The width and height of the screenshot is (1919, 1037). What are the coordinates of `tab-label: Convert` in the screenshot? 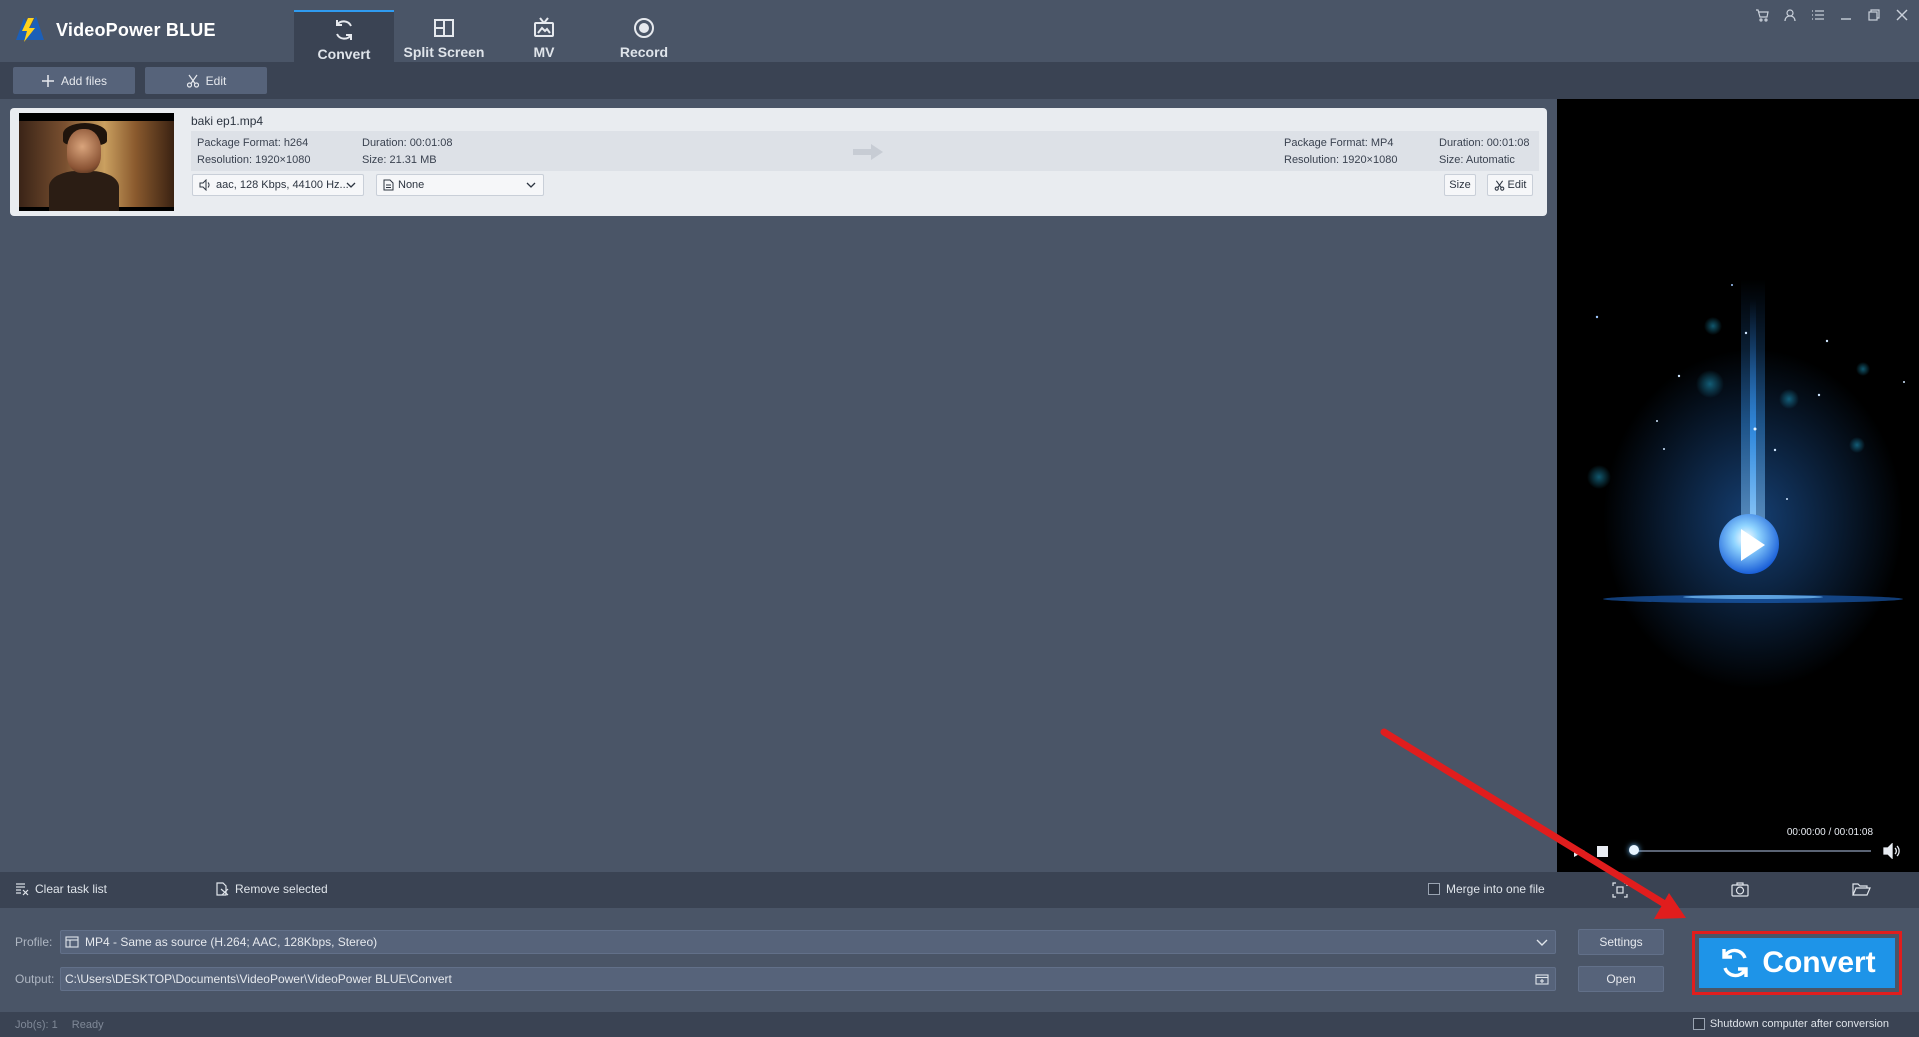 It's located at (344, 54).